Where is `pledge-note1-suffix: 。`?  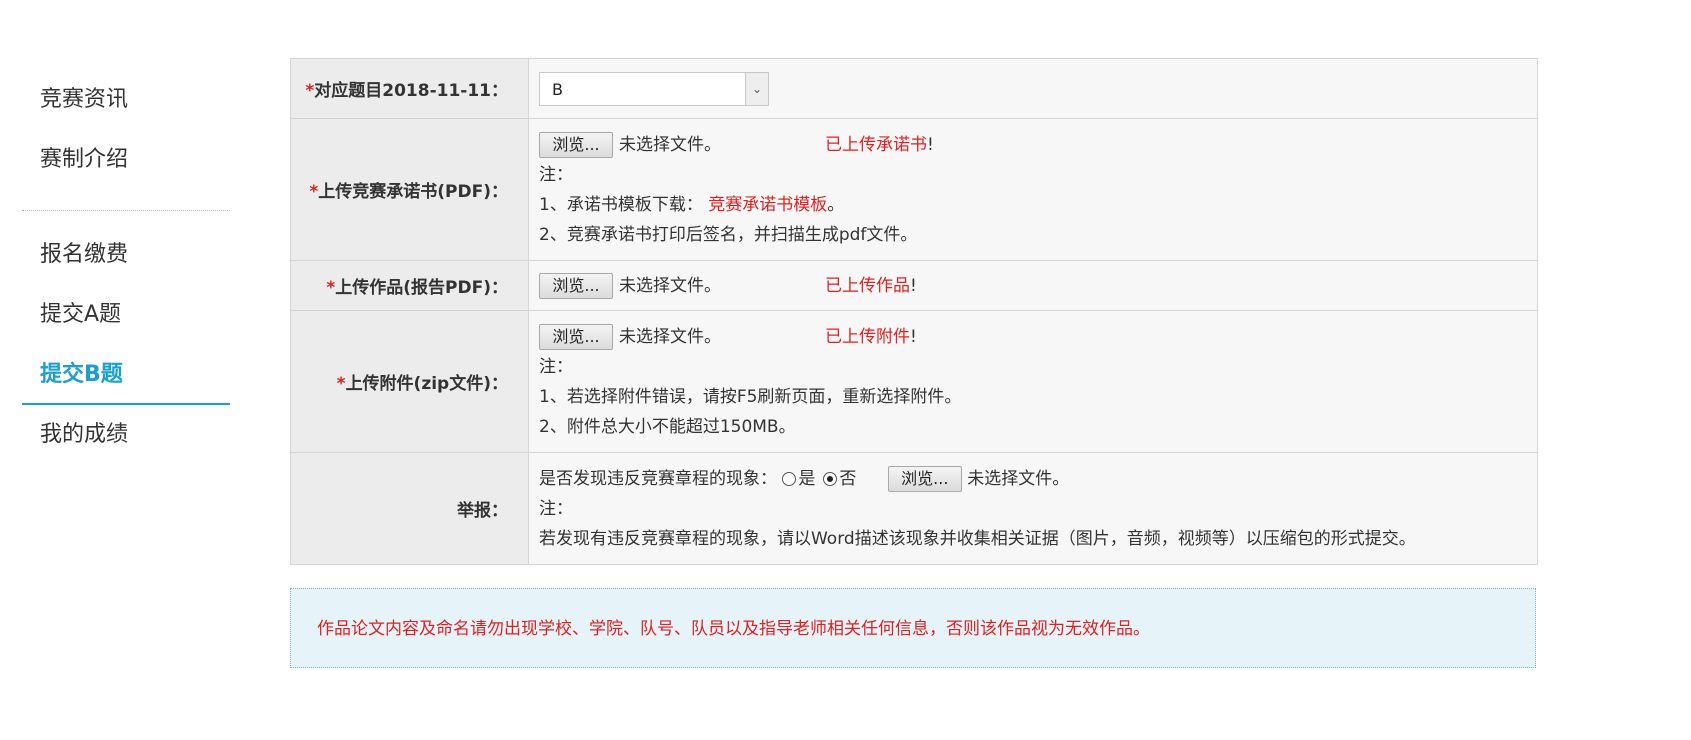
pledge-note1-suffix: 。 is located at coordinates (836, 204).